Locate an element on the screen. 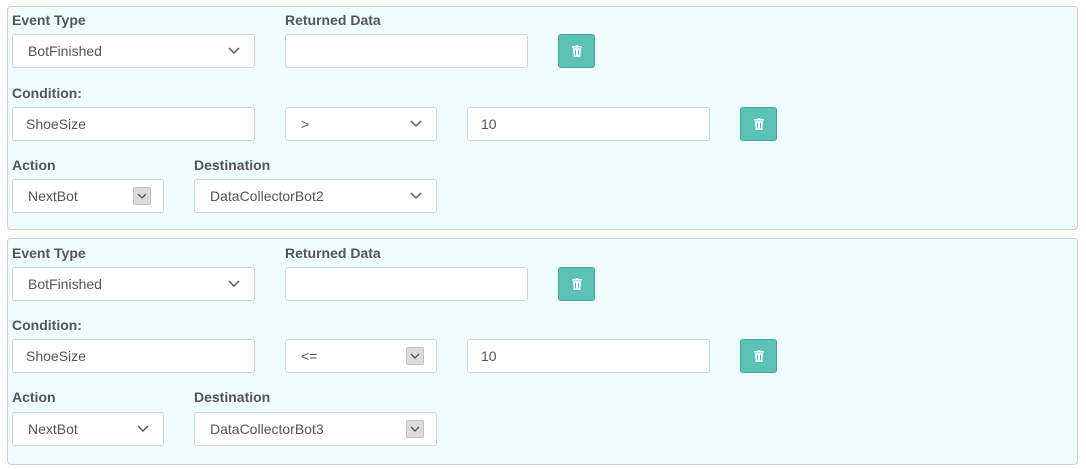 The height and width of the screenshot is (469, 1086). destination-value: DataCollectorBot2 is located at coordinates (267, 196).